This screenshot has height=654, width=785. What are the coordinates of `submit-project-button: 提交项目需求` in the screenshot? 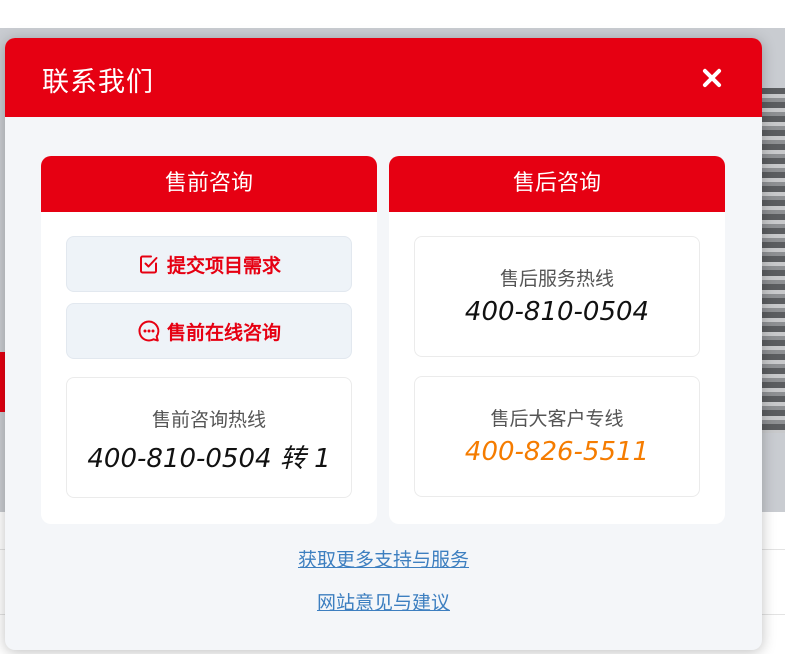 It's located at (209, 264).